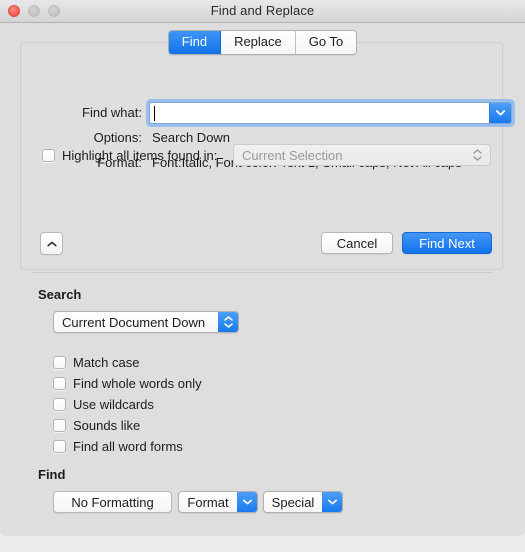 The width and height of the screenshot is (525, 552). Describe the element at coordinates (154, 113) in the screenshot. I see `text-caret` at that location.